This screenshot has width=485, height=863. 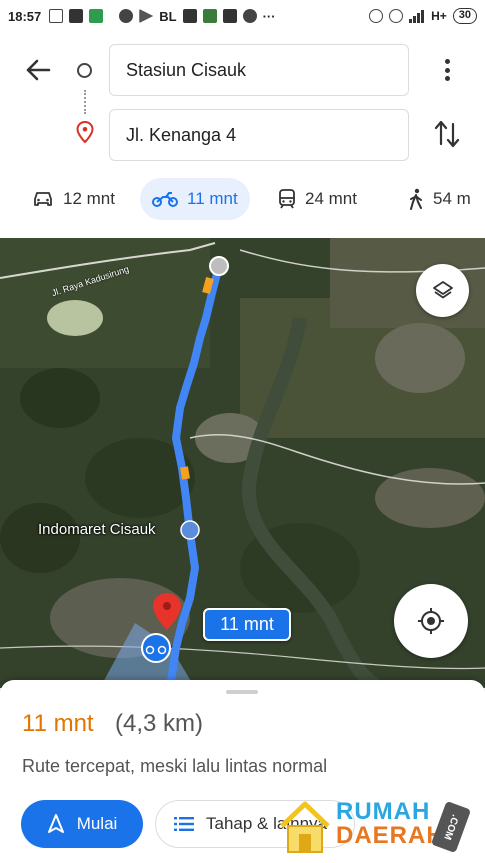 What do you see at coordinates (55, 823) in the screenshot?
I see `navigation-arrow-icon` at bounding box center [55, 823].